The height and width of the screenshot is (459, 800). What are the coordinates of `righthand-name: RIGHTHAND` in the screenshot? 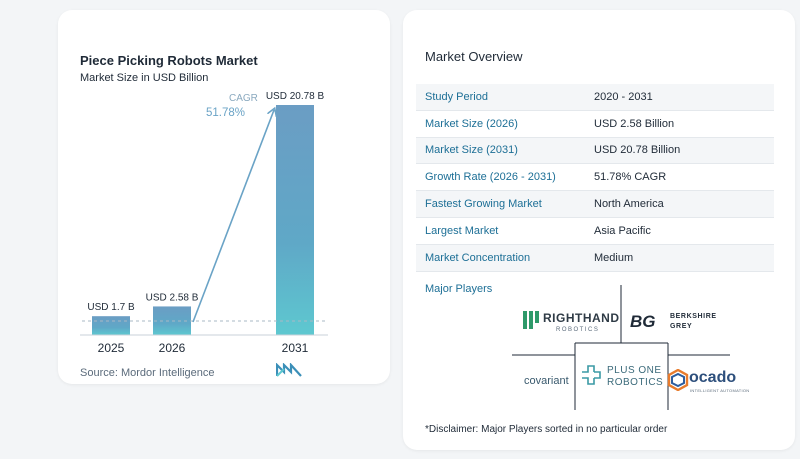 It's located at (581, 318).